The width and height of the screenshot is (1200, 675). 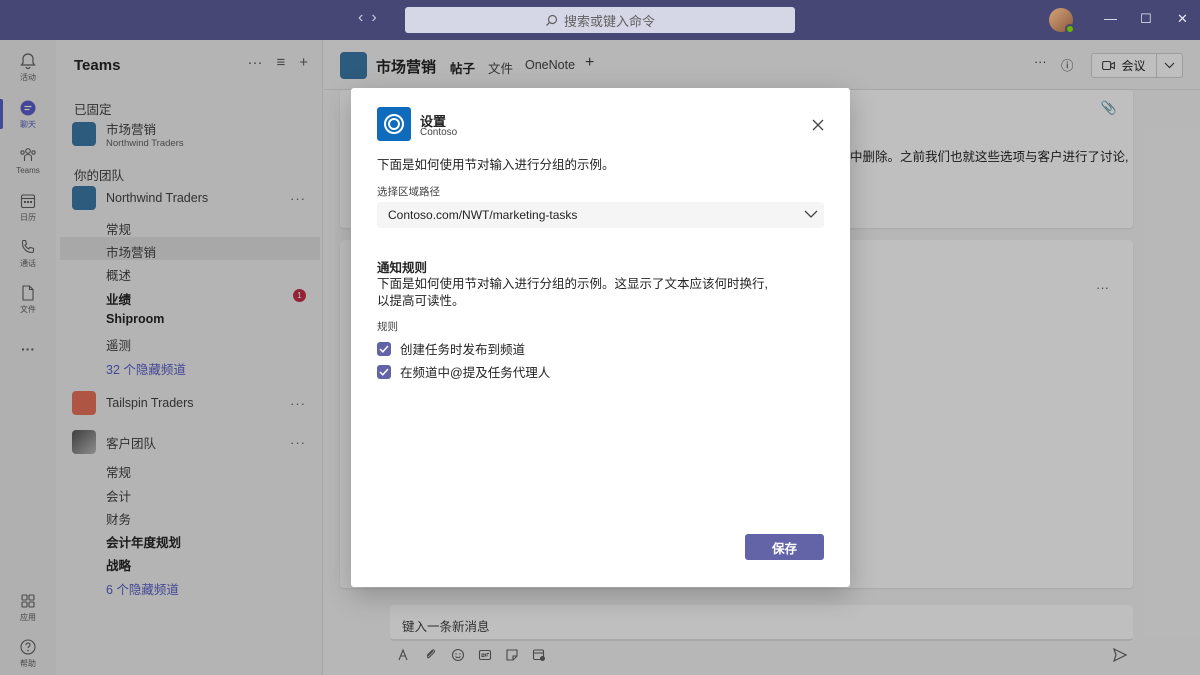 I want to click on search-icon, so click(x=552, y=20).